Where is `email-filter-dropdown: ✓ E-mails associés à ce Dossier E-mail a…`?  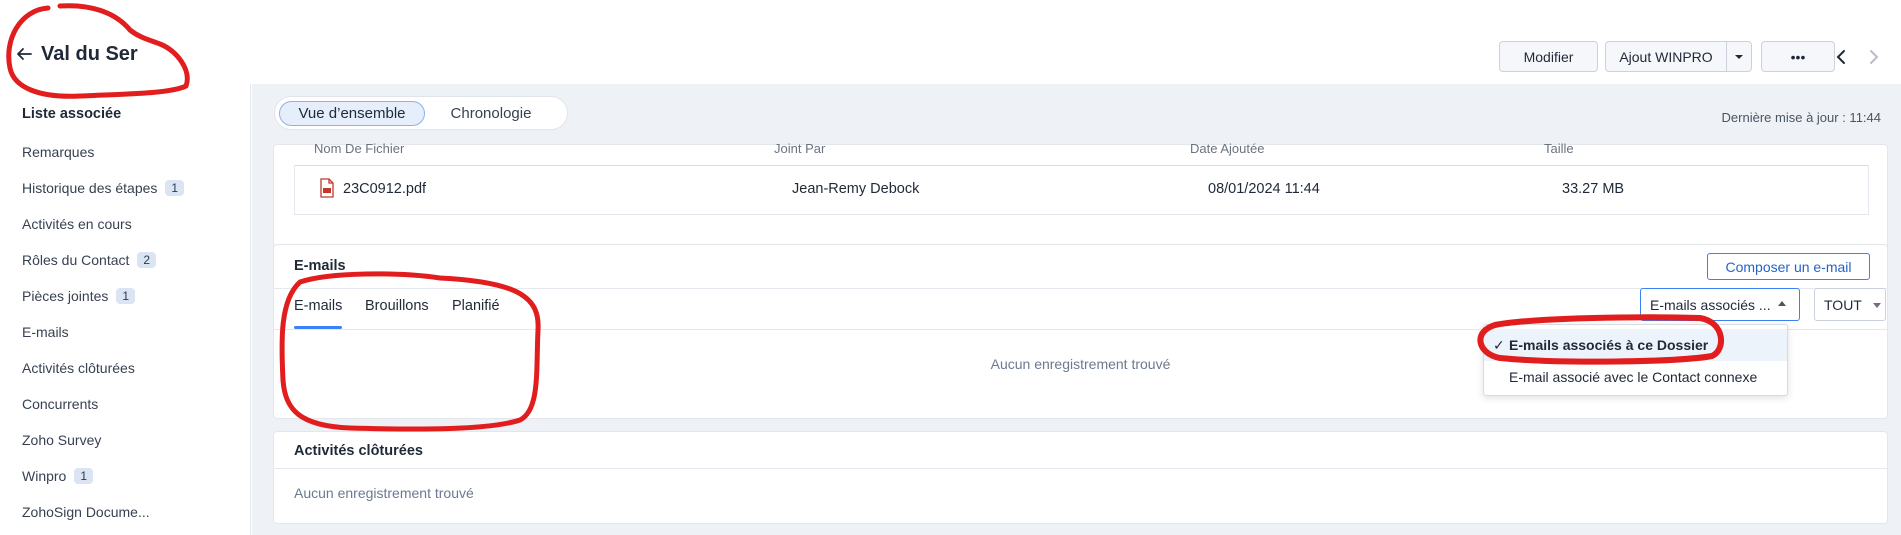 email-filter-dropdown: ✓ E-mails associés à ce Dossier E-mail a… is located at coordinates (1635, 360).